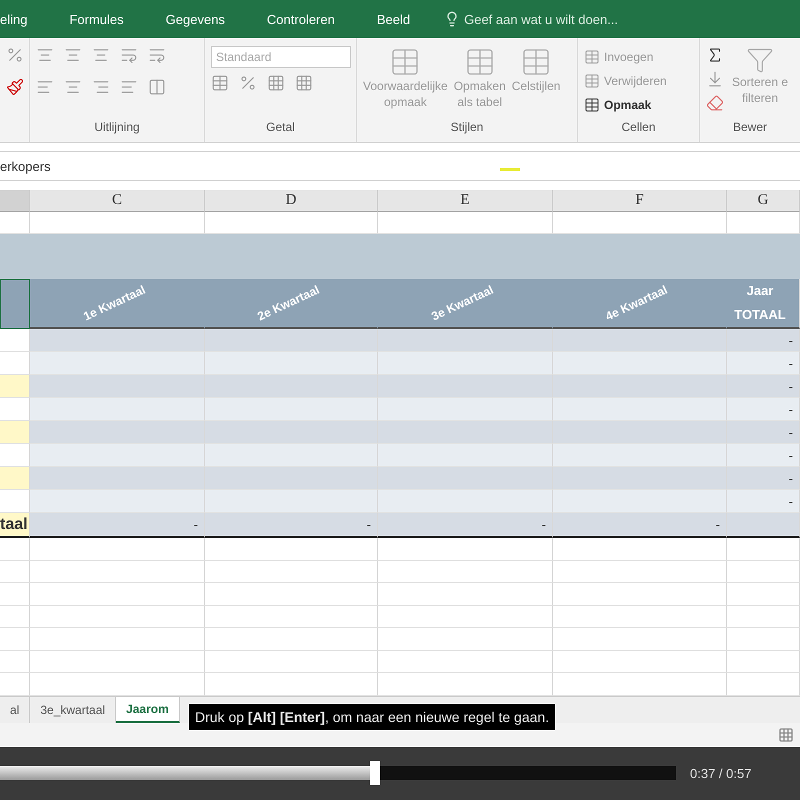  What do you see at coordinates (248, 83) in the screenshot?
I see `percent-icon` at bounding box center [248, 83].